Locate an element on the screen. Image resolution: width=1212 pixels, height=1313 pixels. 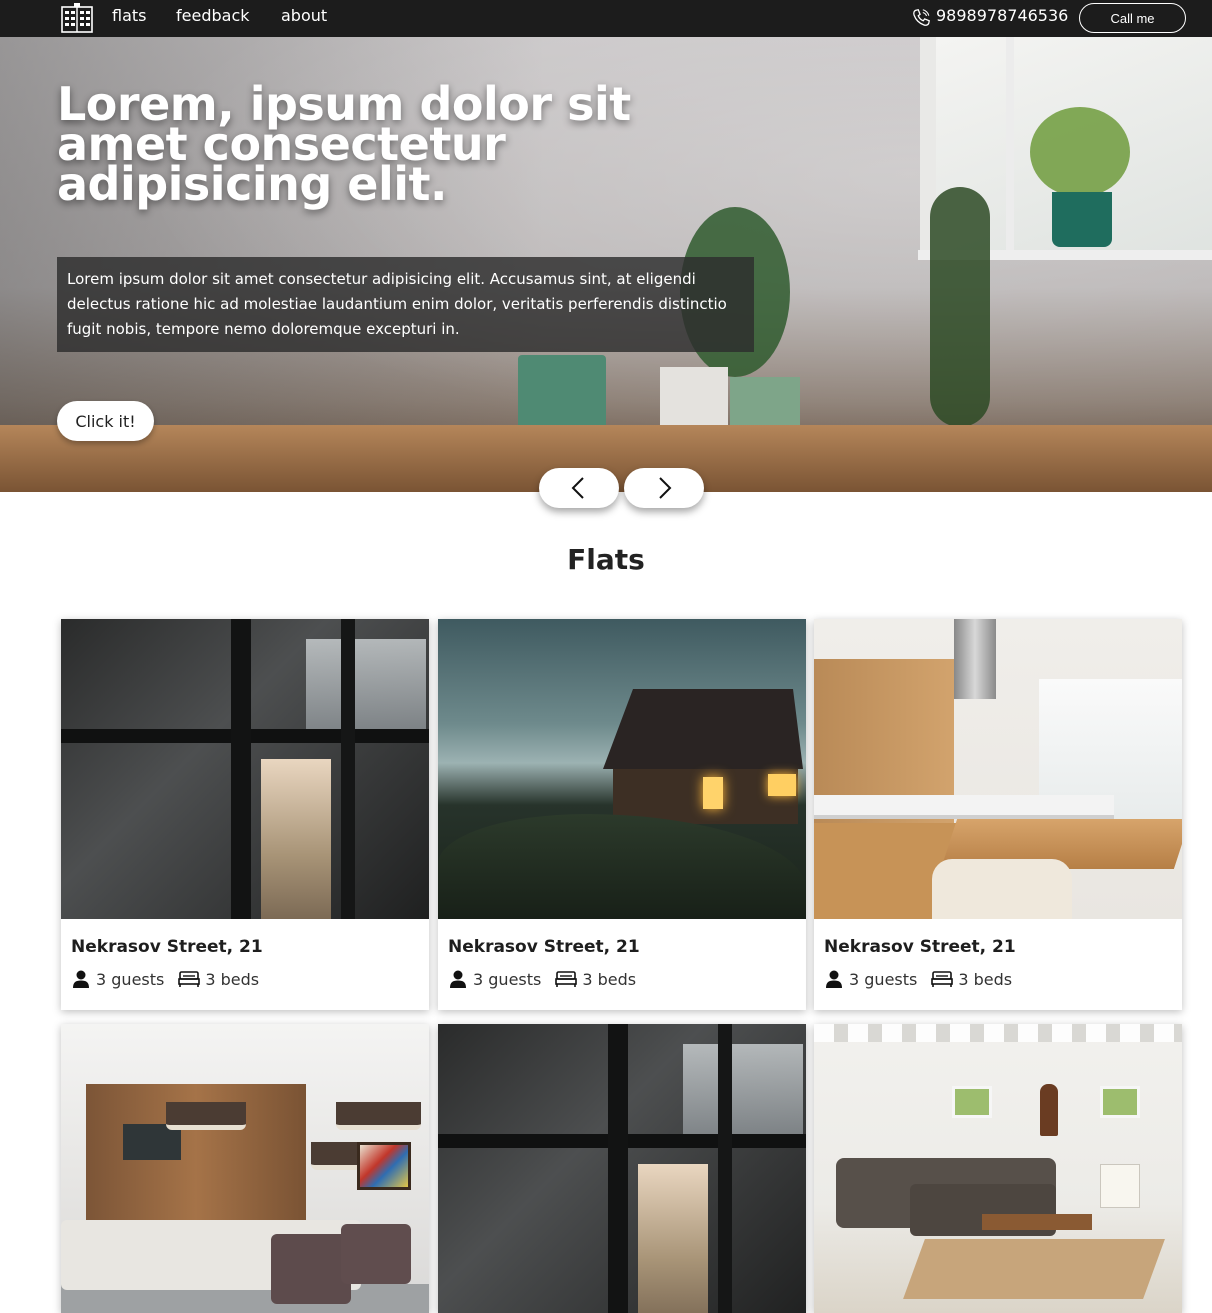
nav-link-feedback: feedback is located at coordinates (213, 15).